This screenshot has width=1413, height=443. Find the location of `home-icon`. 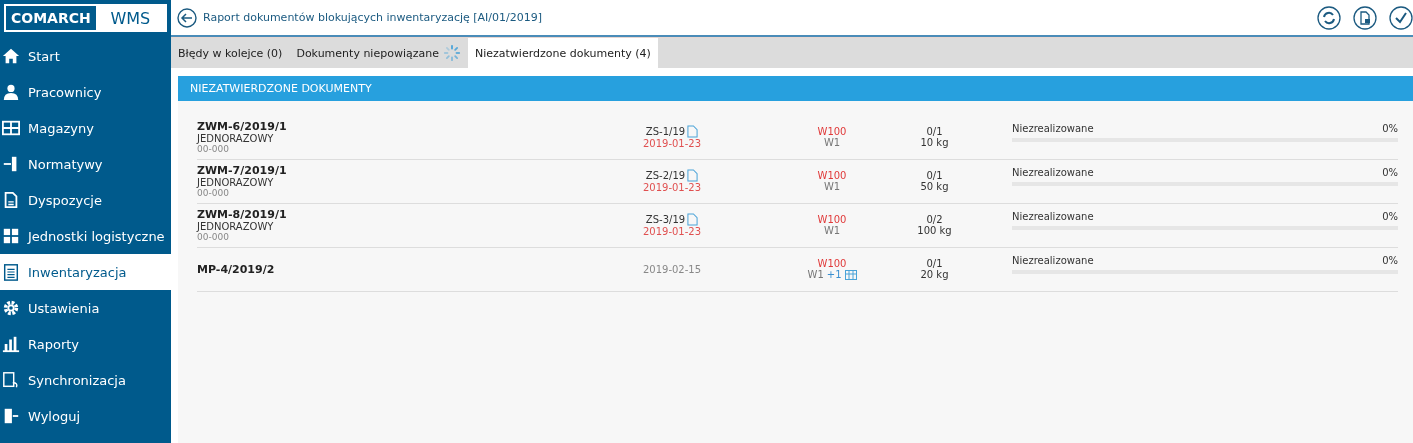

home-icon is located at coordinates (11, 56).